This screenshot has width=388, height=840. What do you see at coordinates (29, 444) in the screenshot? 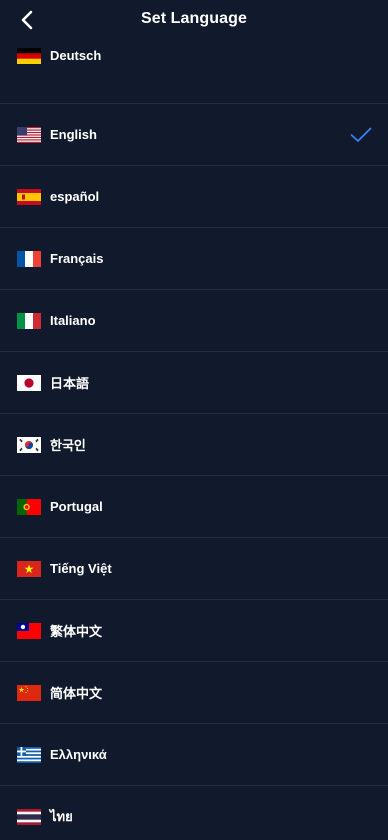
I see `korea-flag-icon` at bounding box center [29, 444].